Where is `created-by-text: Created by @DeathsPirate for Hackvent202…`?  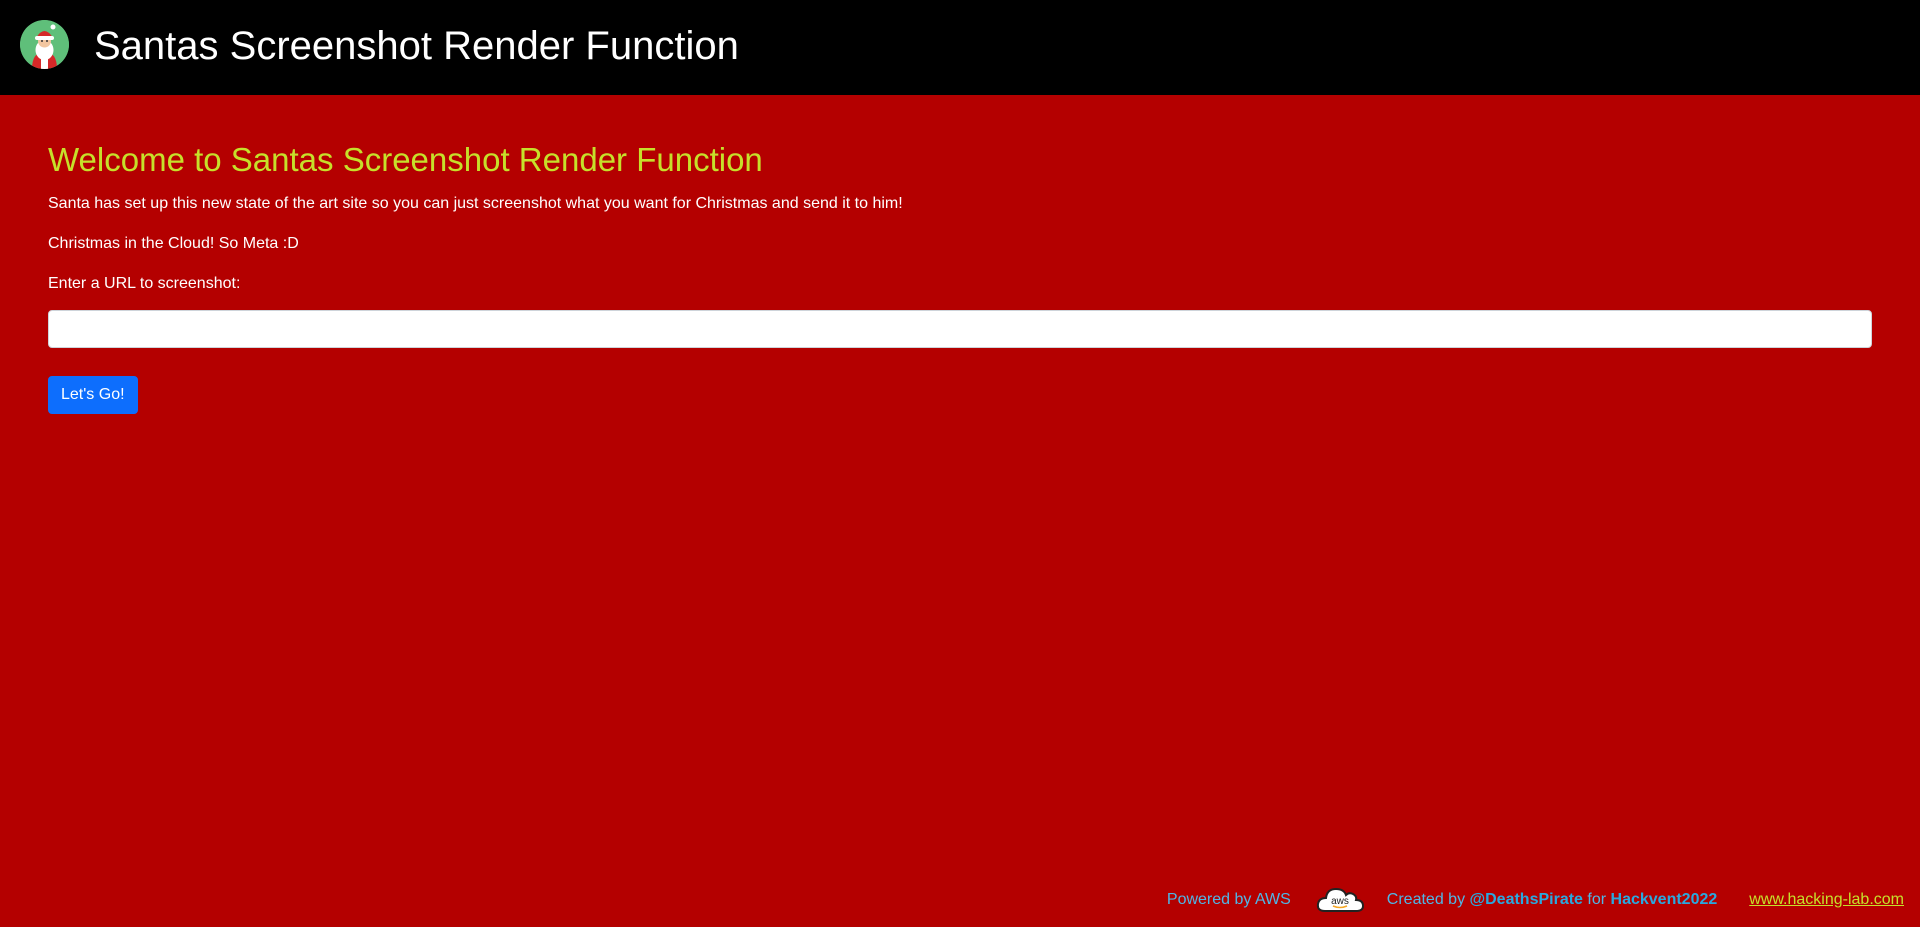 created-by-text: Created by @DeathsPirate for Hackvent202… is located at coordinates (1552, 900).